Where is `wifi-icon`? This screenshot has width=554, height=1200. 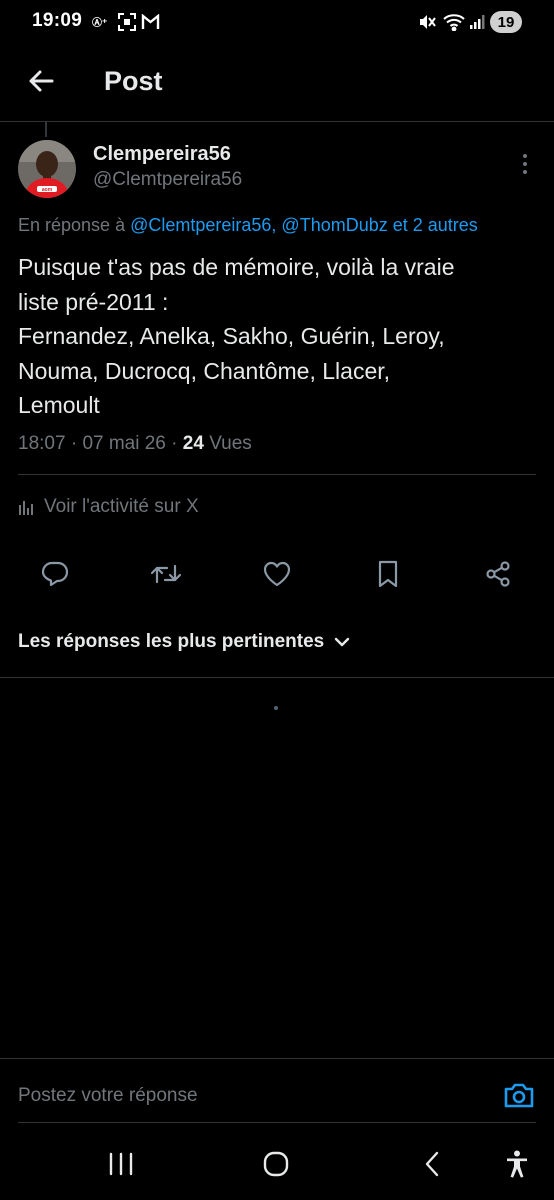
wifi-icon is located at coordinates (454, 22).